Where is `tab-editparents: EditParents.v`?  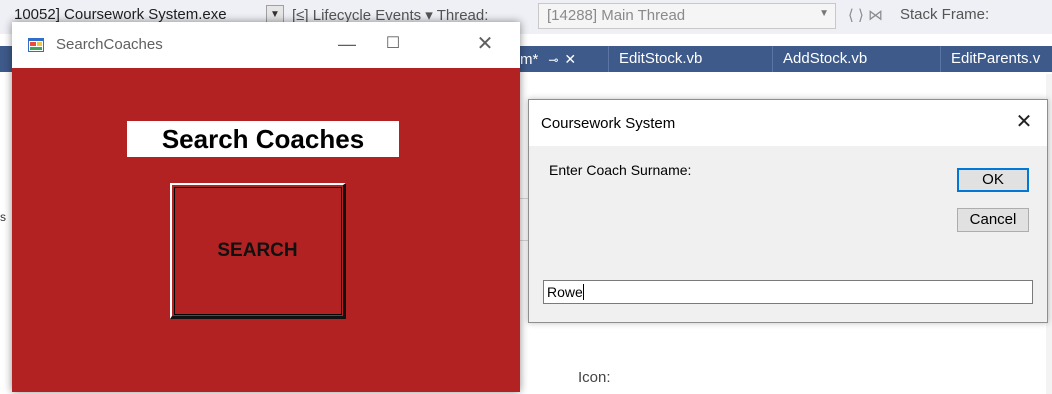
tab-editparents: EditParents.v is located at coordinates (996, 59).